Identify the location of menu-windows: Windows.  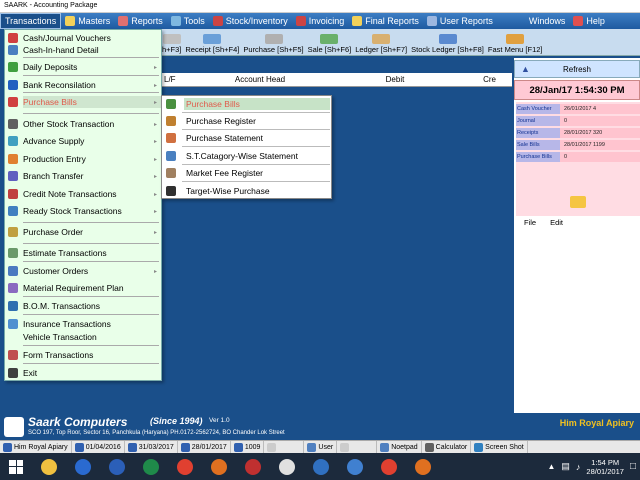
(547, 21).